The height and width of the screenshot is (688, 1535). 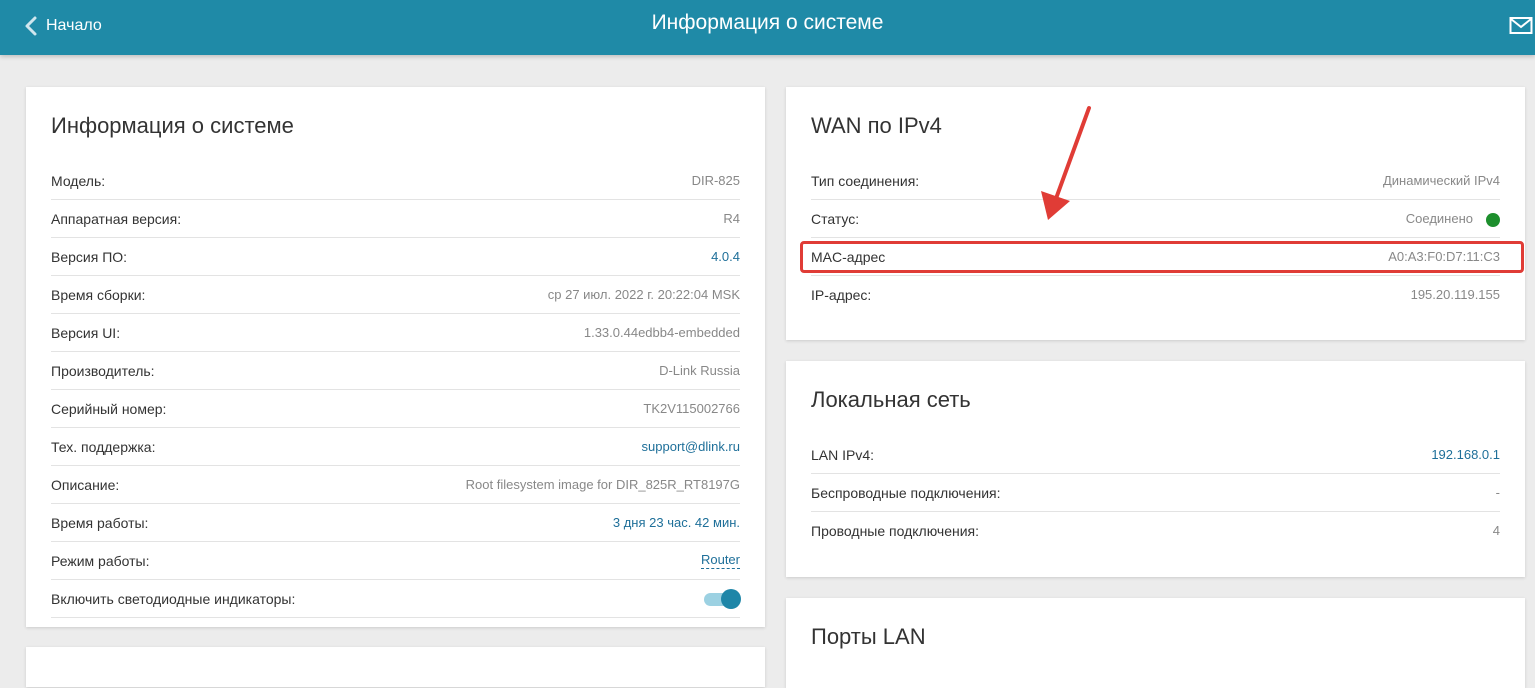 I want to click on status-dot-icon, so click(x=1493, y=219).